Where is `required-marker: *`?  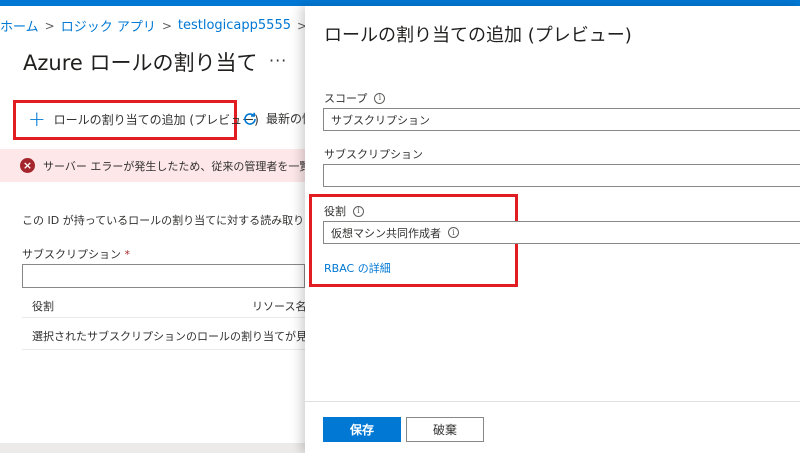 required-marker: * is located at coordinates (127, 254).